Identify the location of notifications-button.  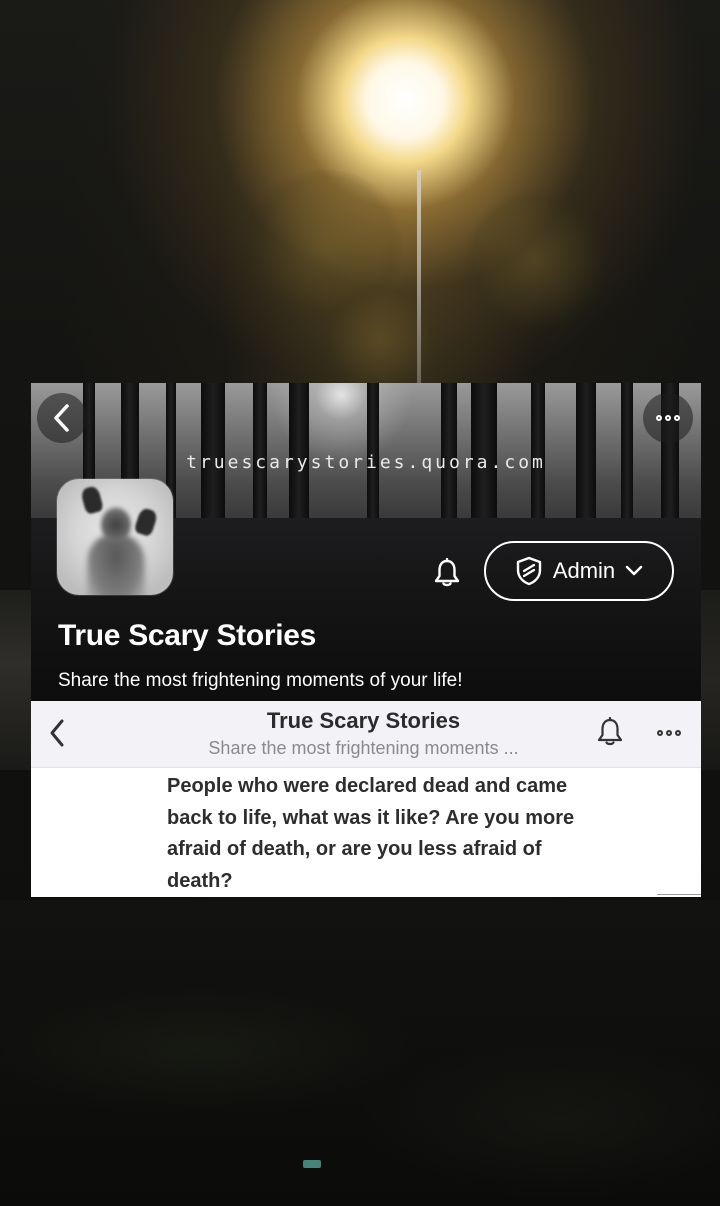
(447, 573).